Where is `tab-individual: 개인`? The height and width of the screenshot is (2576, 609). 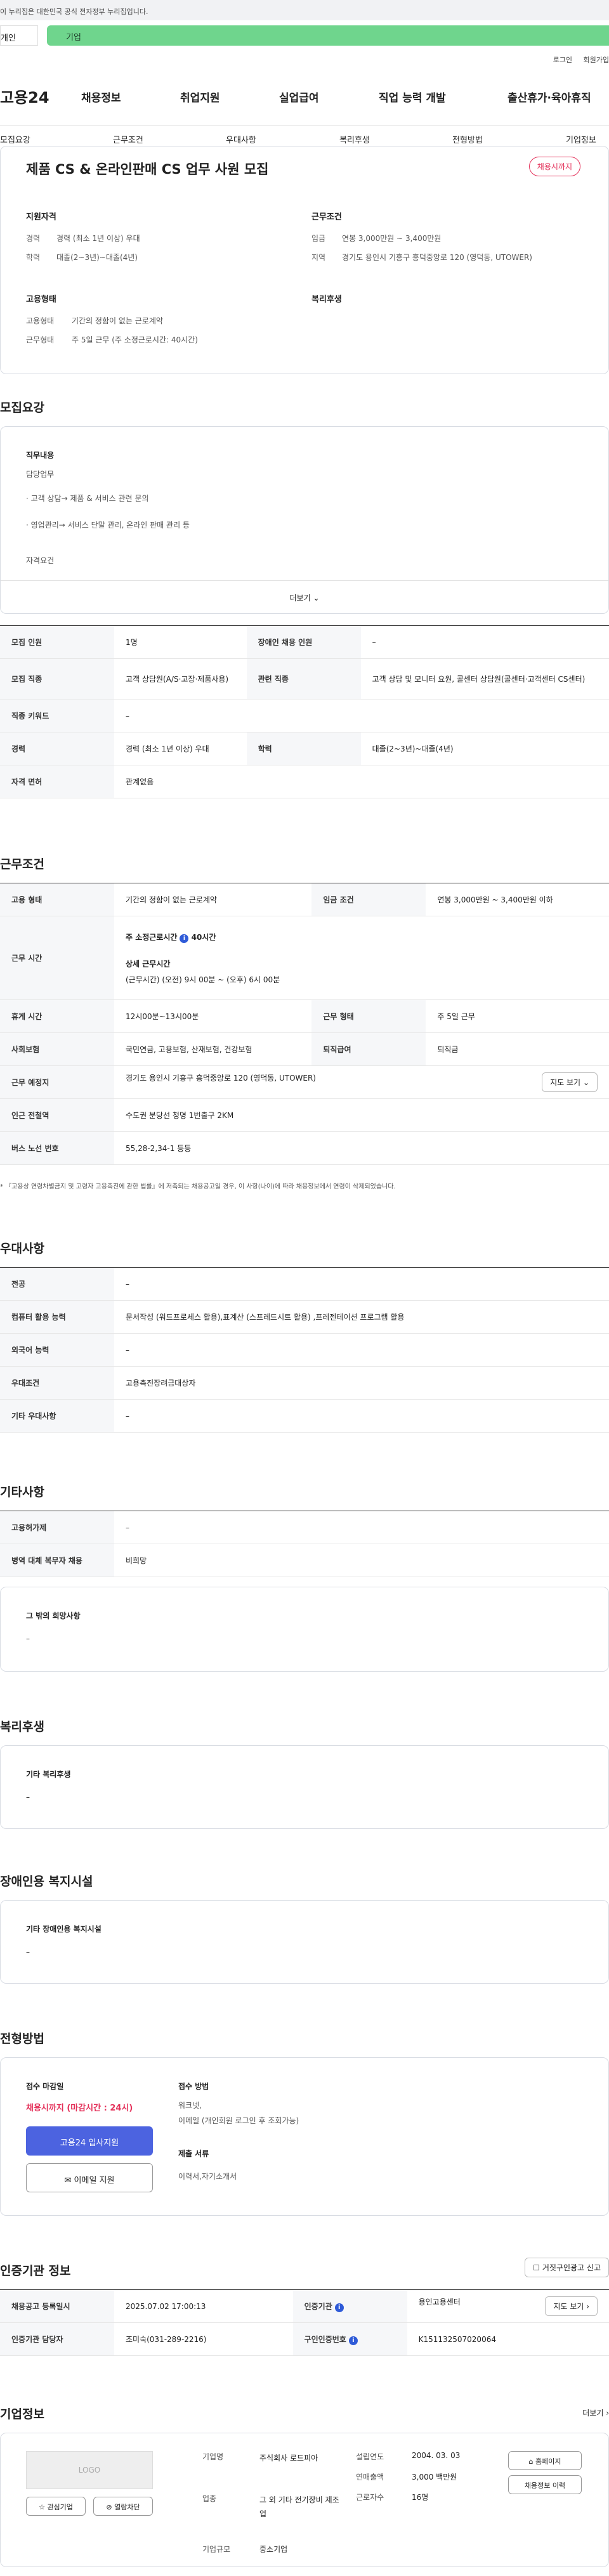
tab-individual: 개인 is located at coordinates (19, 36).